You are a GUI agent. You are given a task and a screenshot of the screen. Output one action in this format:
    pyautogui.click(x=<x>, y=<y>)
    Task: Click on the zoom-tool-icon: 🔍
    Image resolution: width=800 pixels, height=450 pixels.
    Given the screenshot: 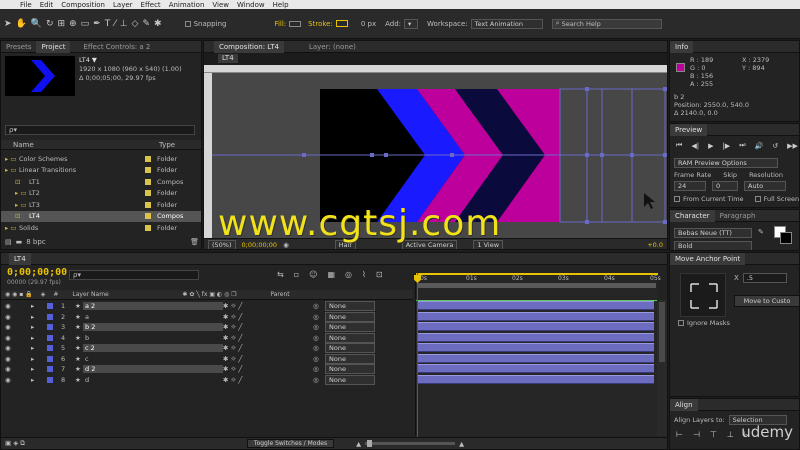 What is the action you would take?
    pyautogui.click(x=36, y=24)
    